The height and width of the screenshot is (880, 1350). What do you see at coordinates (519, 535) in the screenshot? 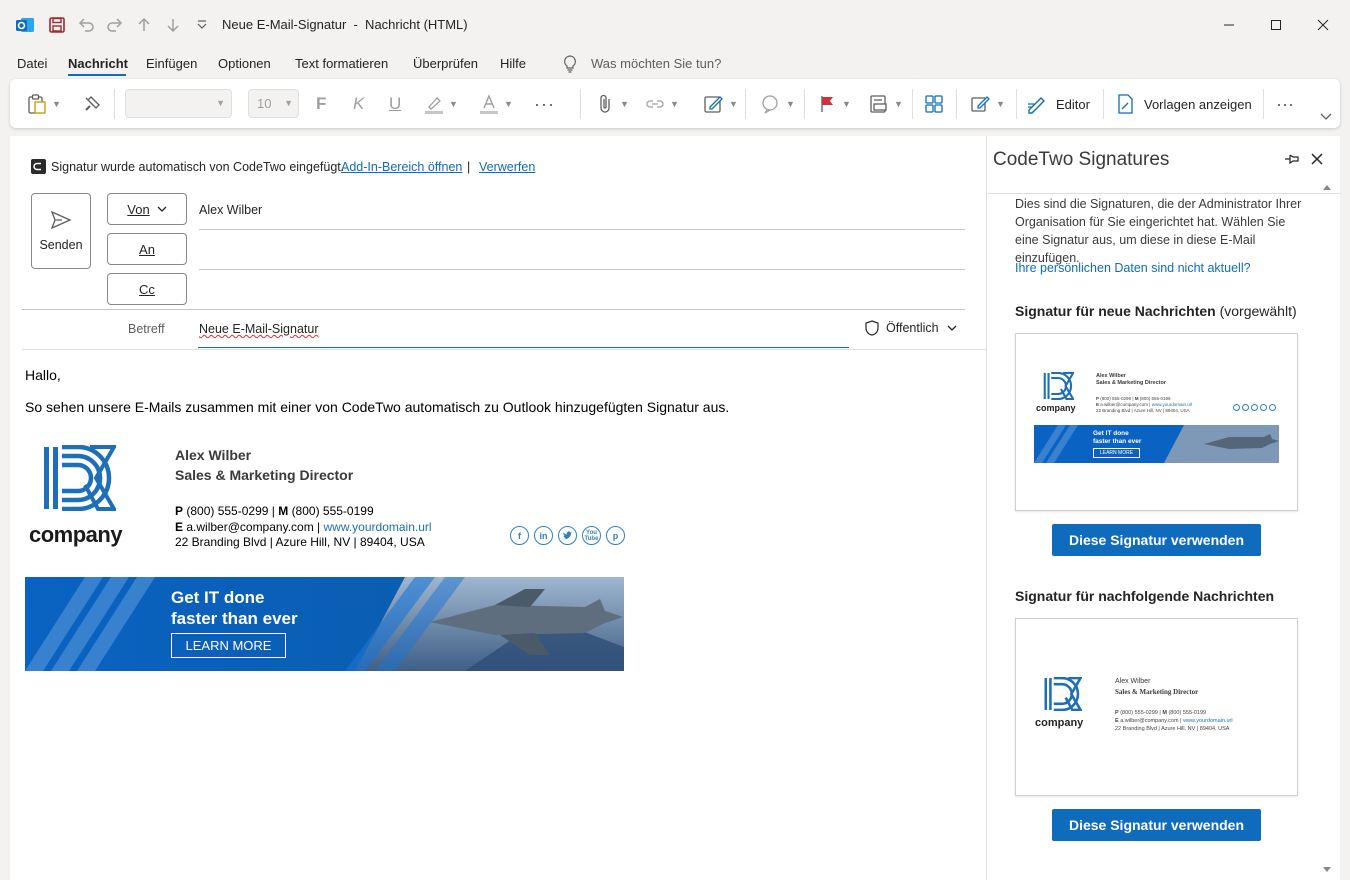
I see `facebook-icon: f` at bounding box center [519, 535].